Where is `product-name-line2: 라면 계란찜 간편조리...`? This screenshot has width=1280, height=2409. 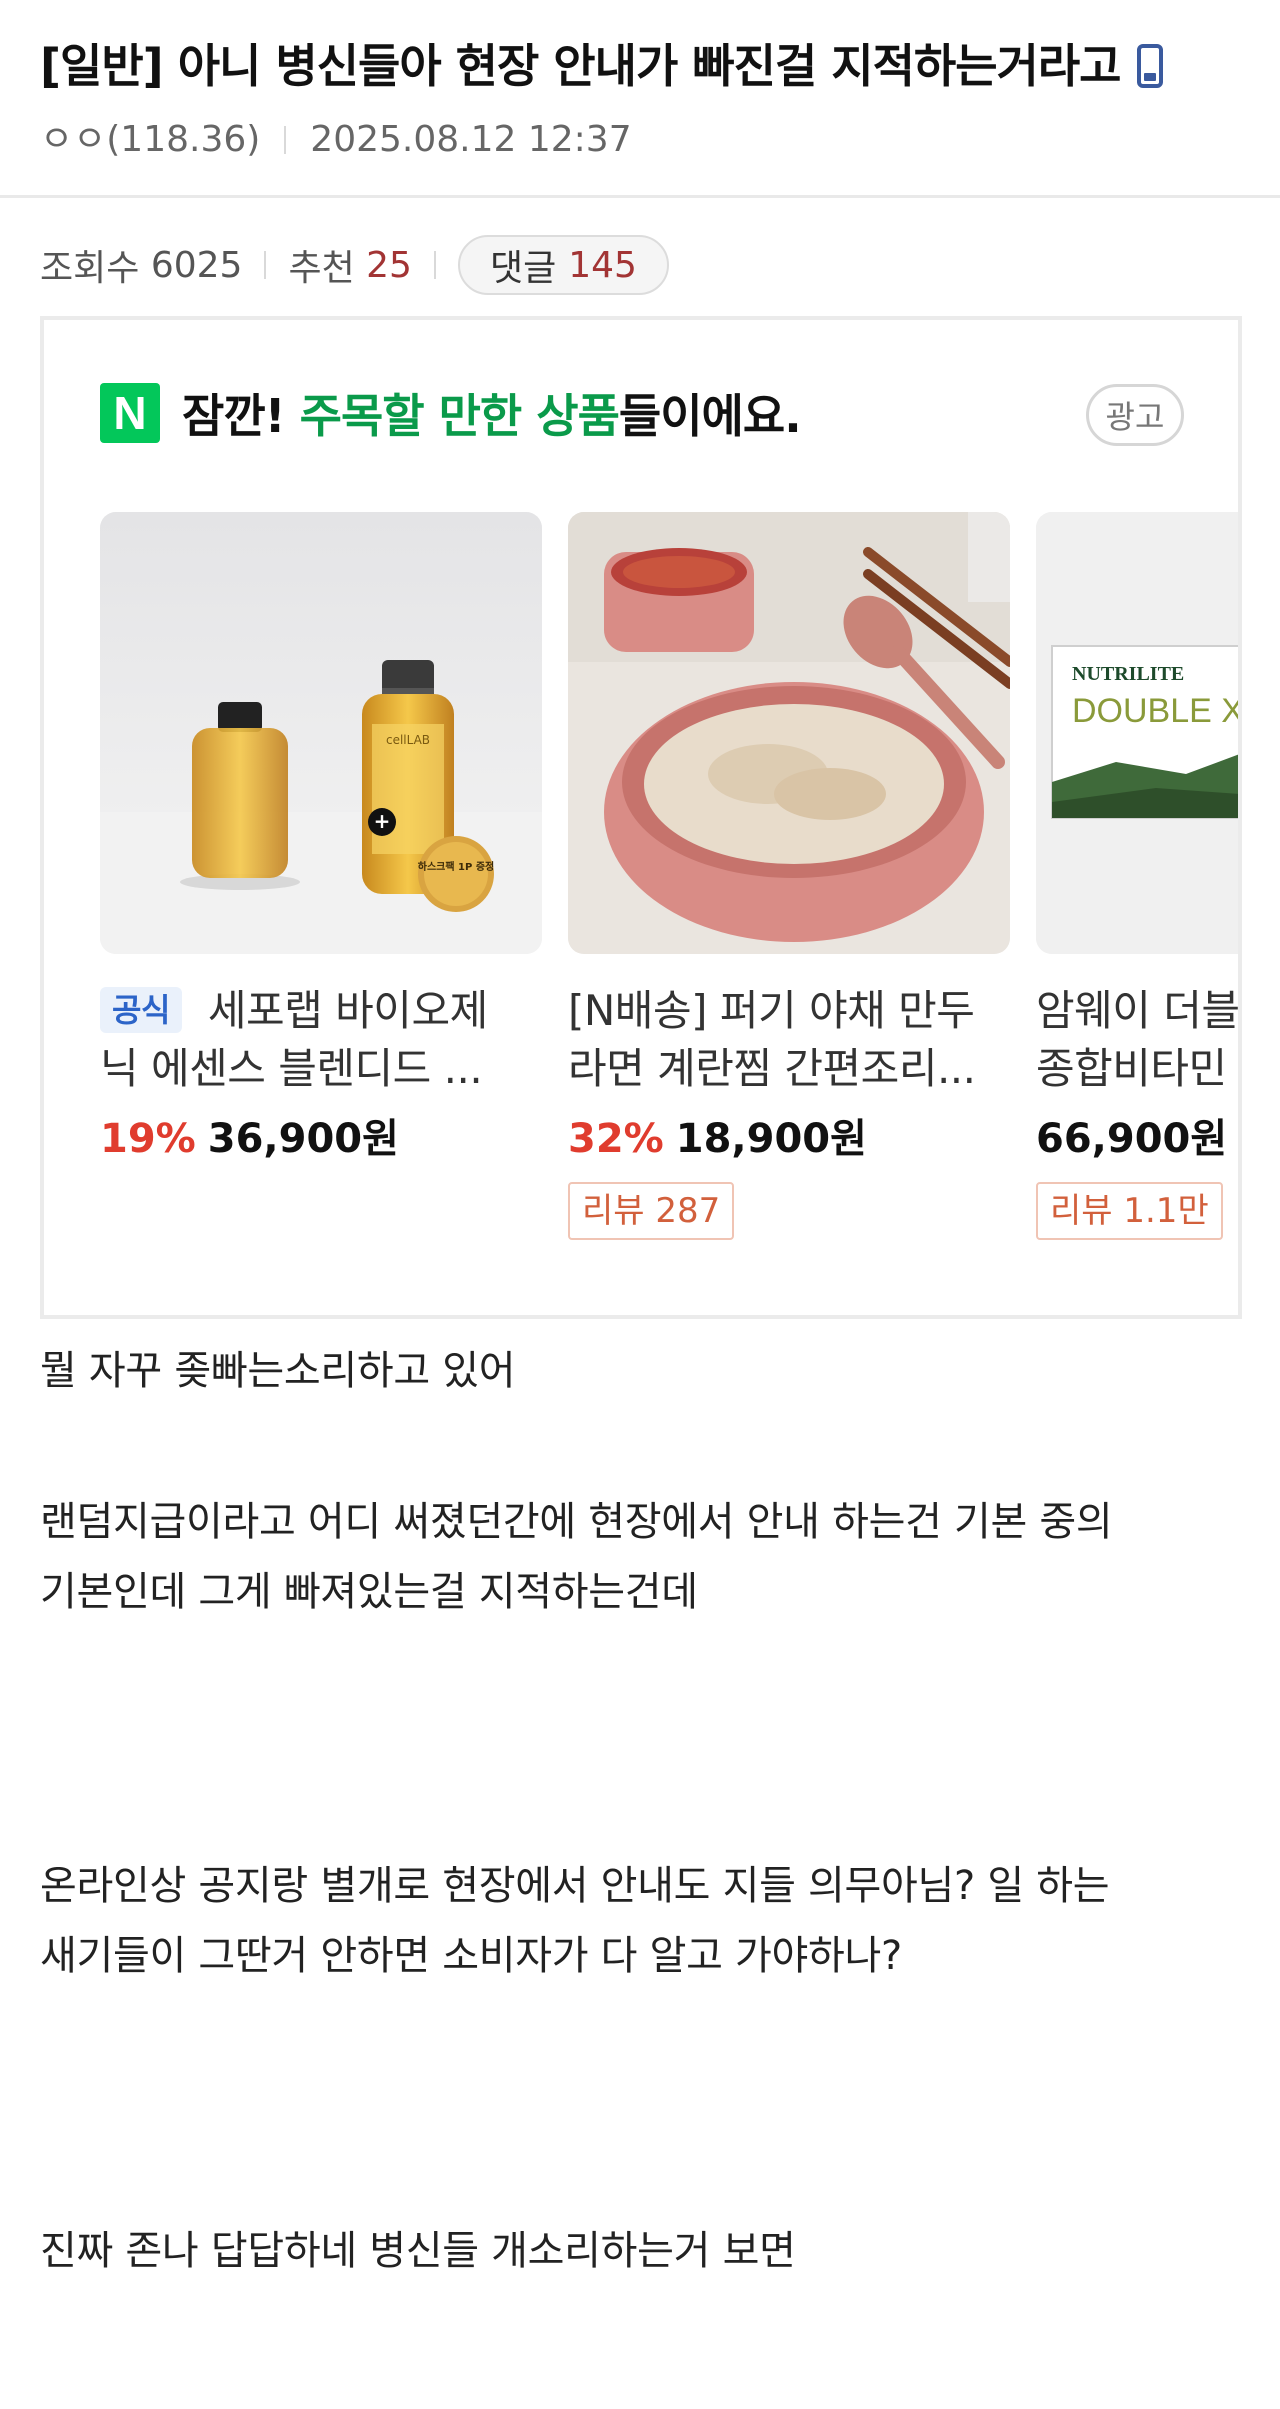
product-name-line2: 라면 계란찜 간편조리... is located at coordinates (772, 1068).